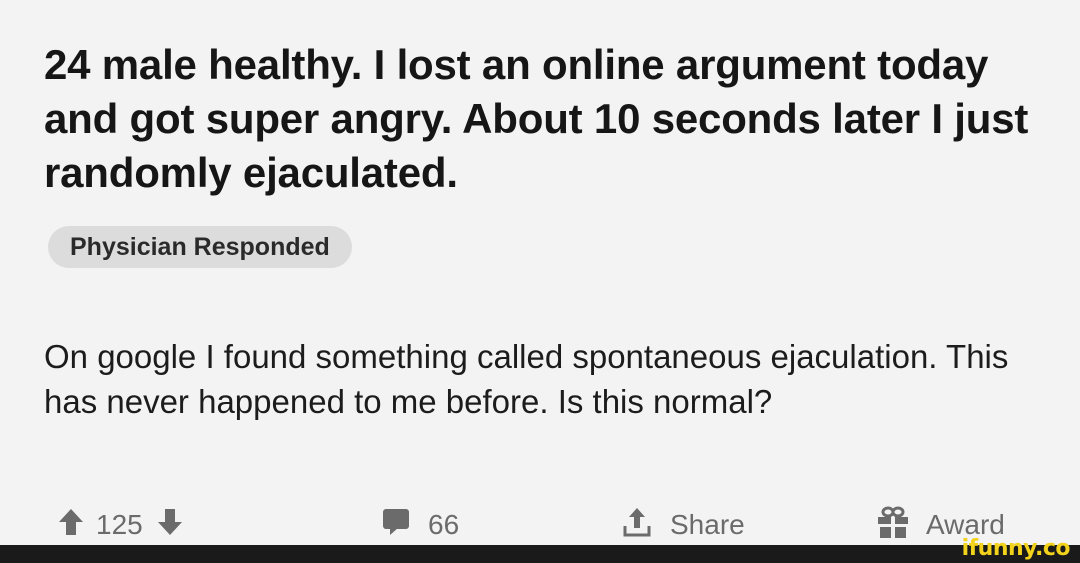  What do you see at coordinates (71, 525) in the screenshot?
I see `arrow-up-icon` at bounding box center [71, 525].